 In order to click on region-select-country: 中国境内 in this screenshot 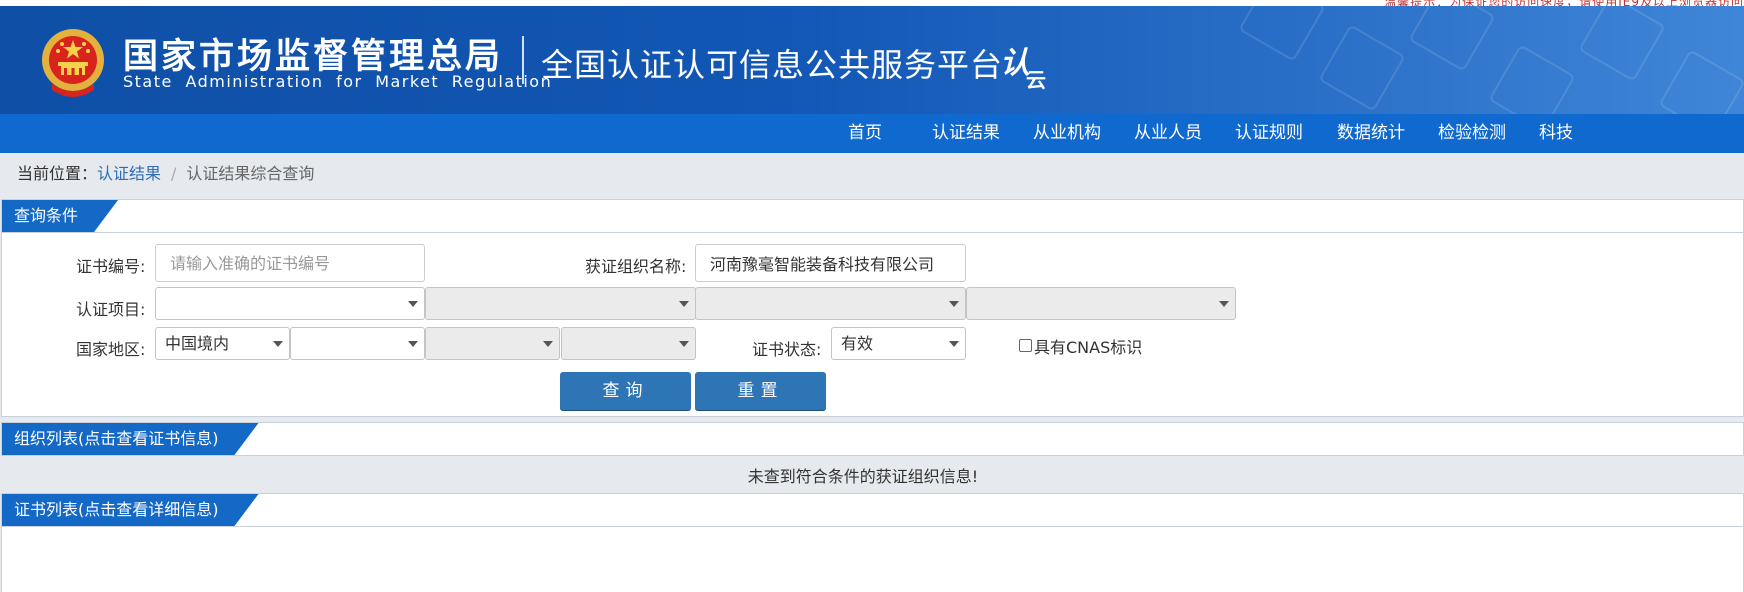, I will do `click(222, 343)`.